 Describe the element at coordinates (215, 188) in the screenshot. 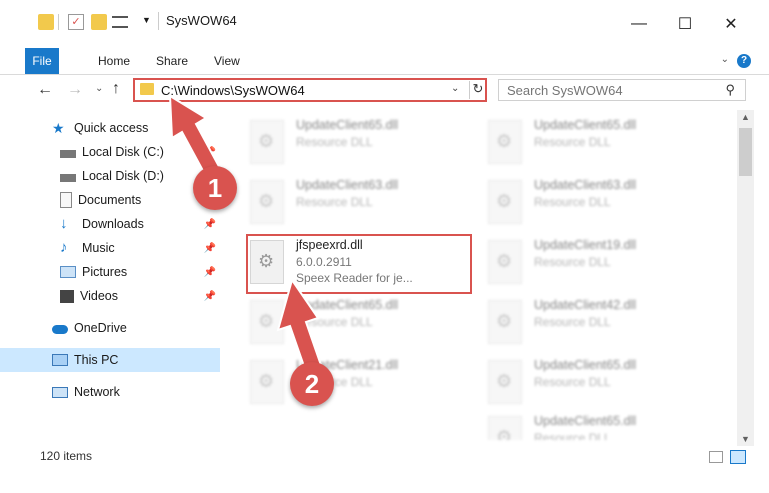

I see `step-1-badge: 1` at that location.